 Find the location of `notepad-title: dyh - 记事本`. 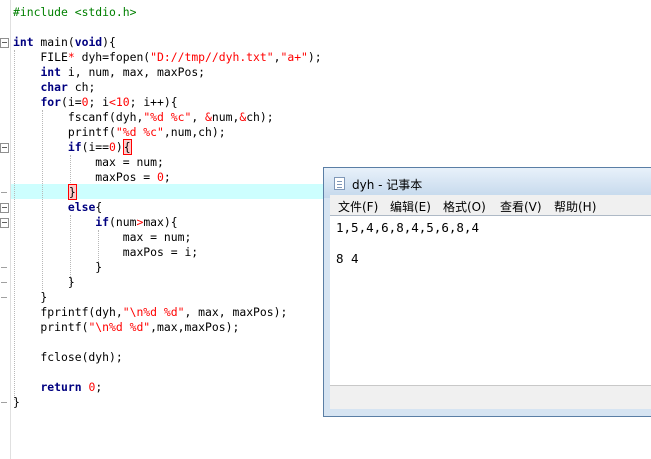

notepad-title: dyh - 记事本 is located at coordinates (387, 185).